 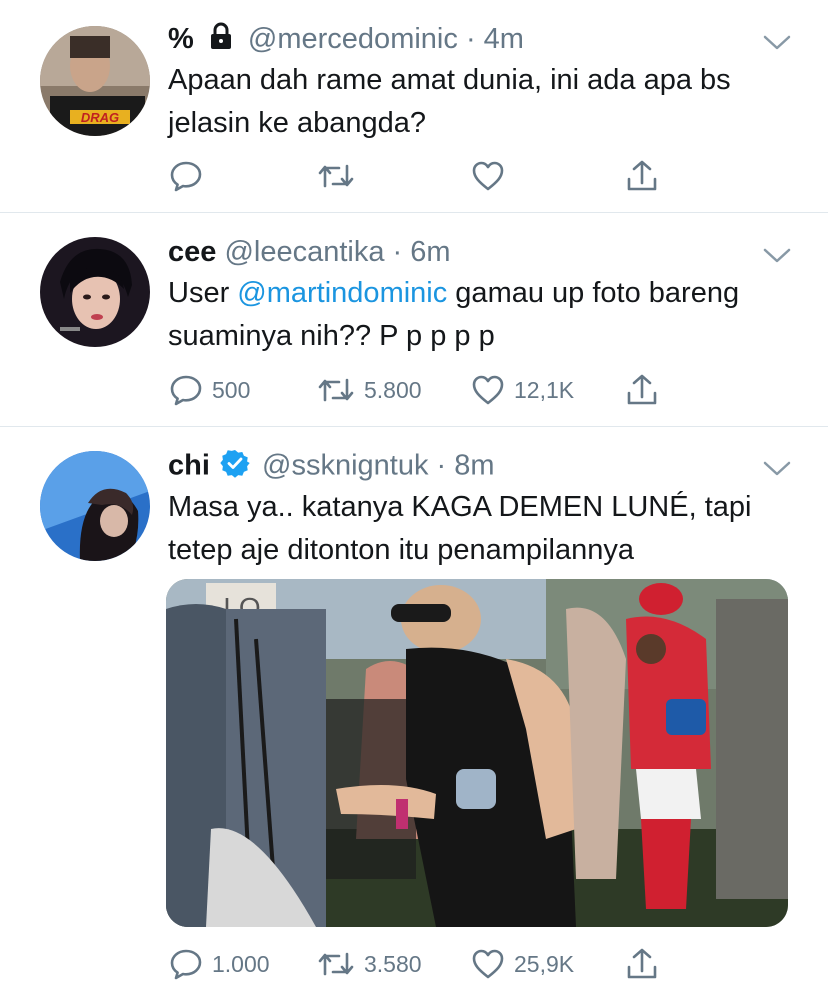 What do you see at coordinates (342, 293) in the screenshot?
I see `mention-link: @martindominic` at bounding box center [342, 293].